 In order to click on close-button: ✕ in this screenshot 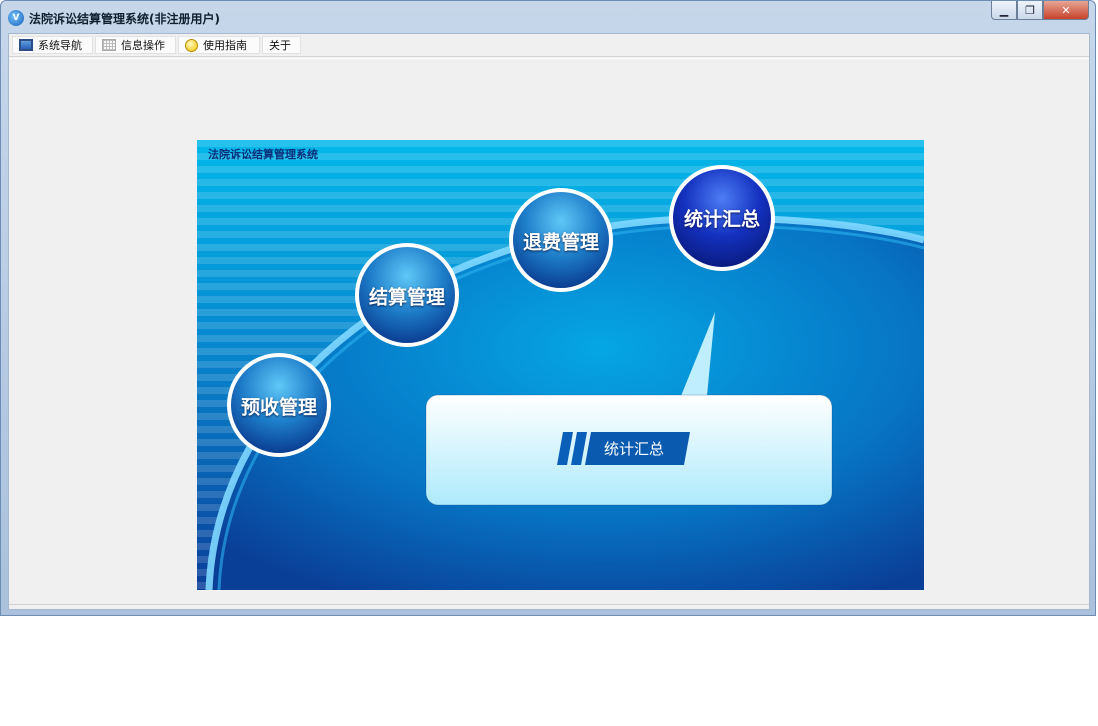, I will do `click(1066, 10)`.